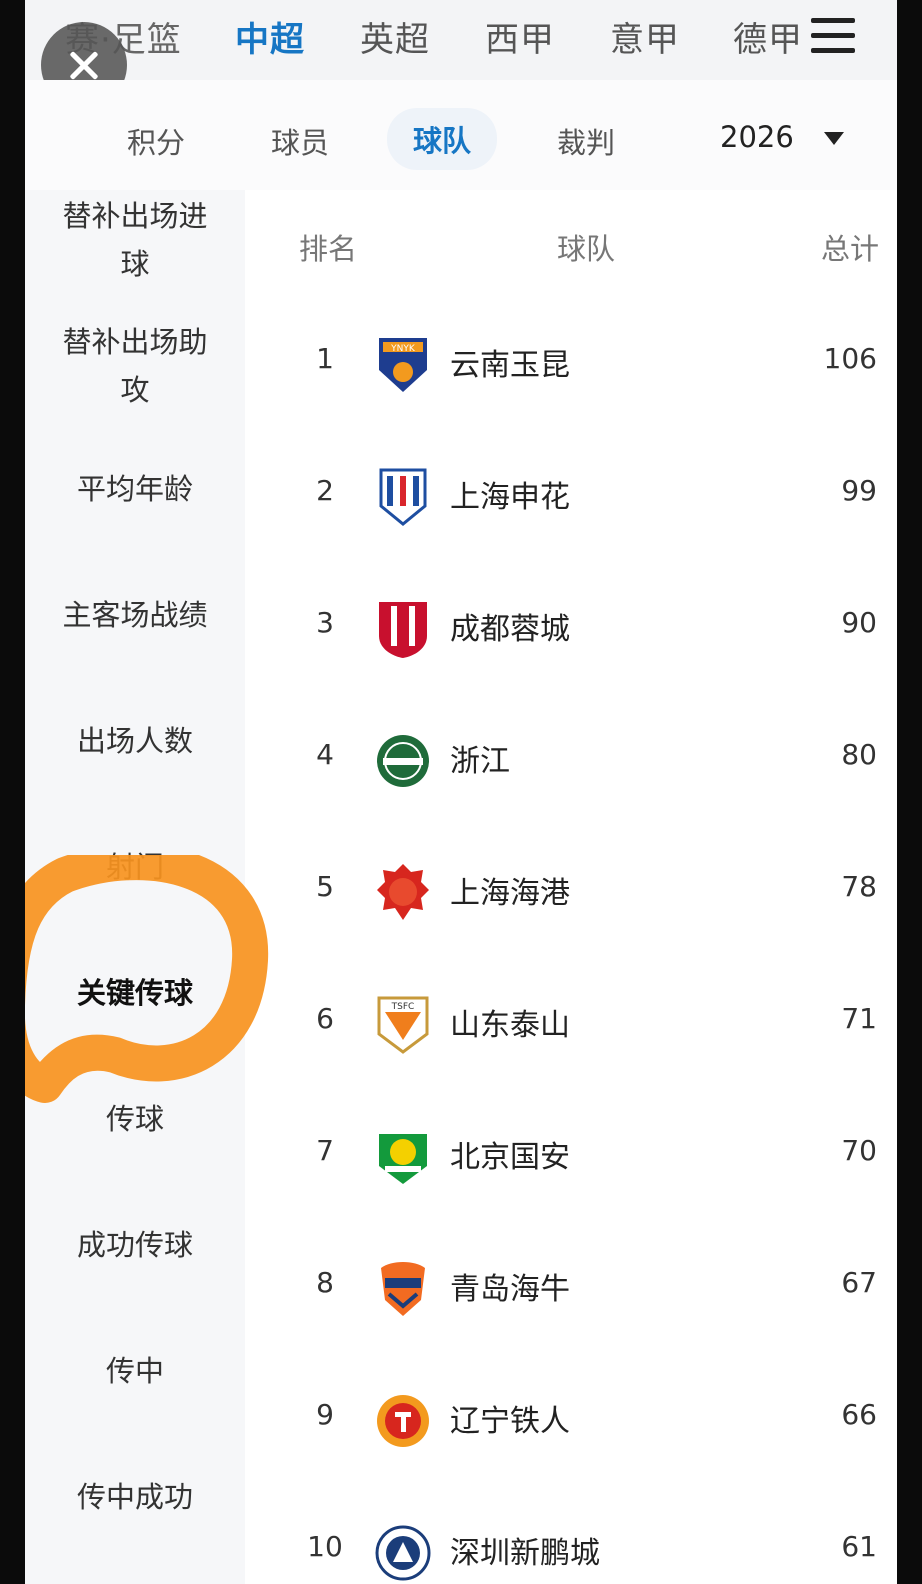 This screenshot has width=922, height=1584. Describe the element at coordinates (403, 1159) in the screenshot. I see `beijing-guoan-logo-icon` at that location.